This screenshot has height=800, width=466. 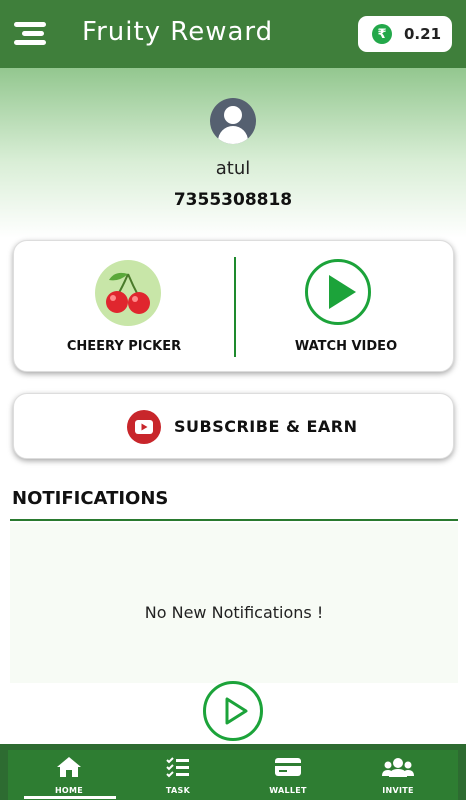 What do you see at coordinates (398, 790) in the screenshot?
I see `nav-label-invite: INVITE` at bounding box center [398, 790].